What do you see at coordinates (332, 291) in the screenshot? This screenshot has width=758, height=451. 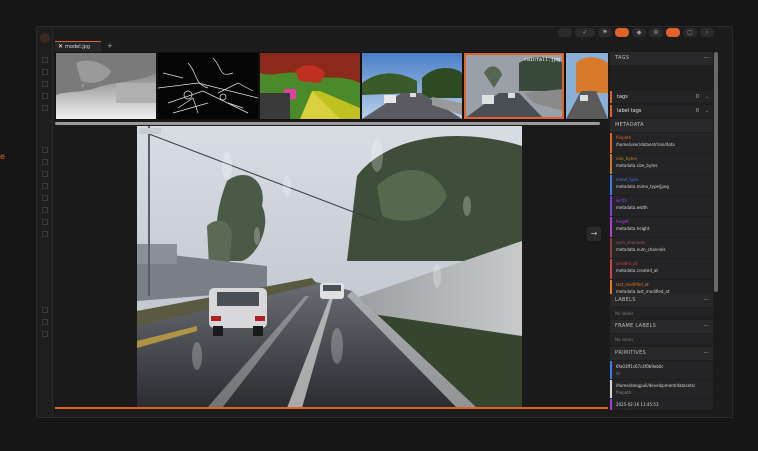 I see `car-distant` at bounding box center [332, 291].